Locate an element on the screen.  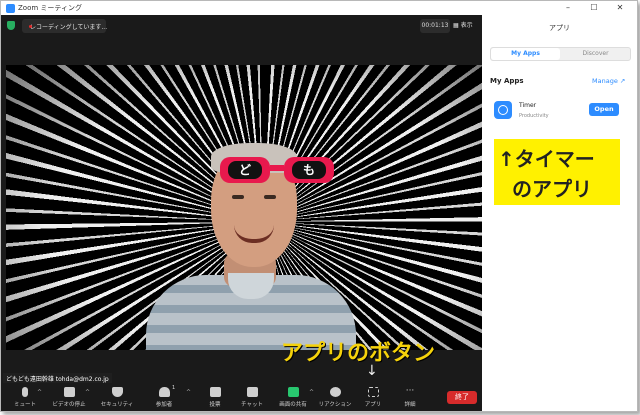
right-lens: も is located at coordinates (309, 170).